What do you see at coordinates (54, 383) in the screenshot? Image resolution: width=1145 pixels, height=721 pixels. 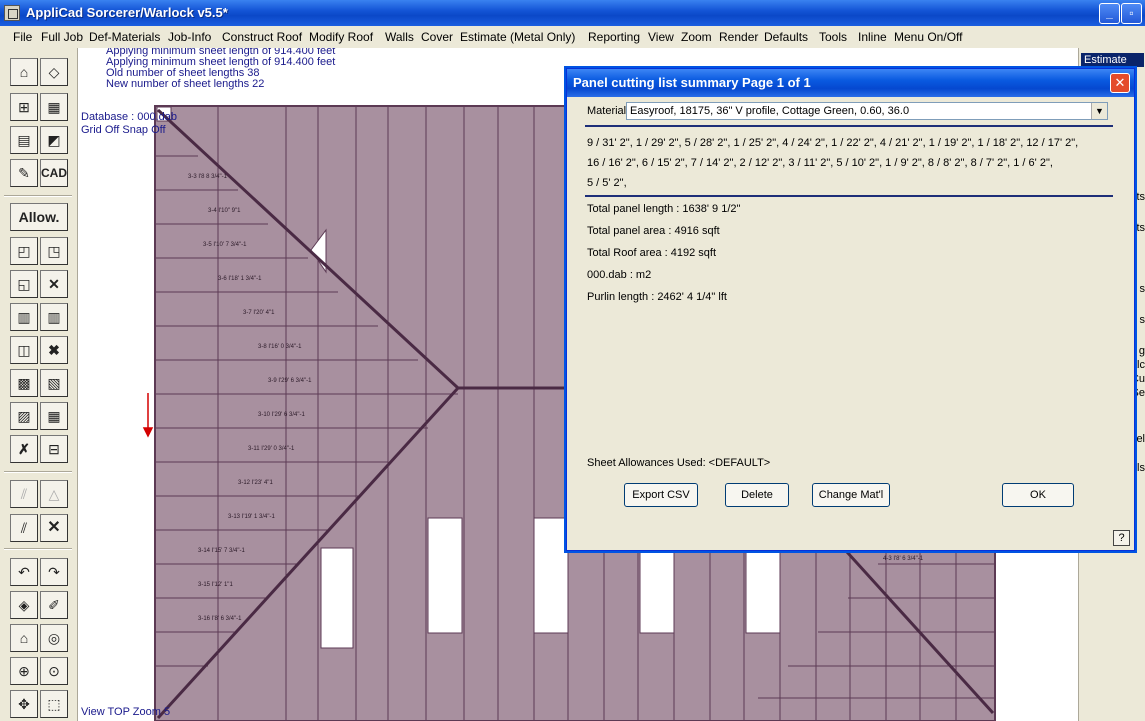 I see `render-b-icon: ▧` at bounding box center [54, 383].